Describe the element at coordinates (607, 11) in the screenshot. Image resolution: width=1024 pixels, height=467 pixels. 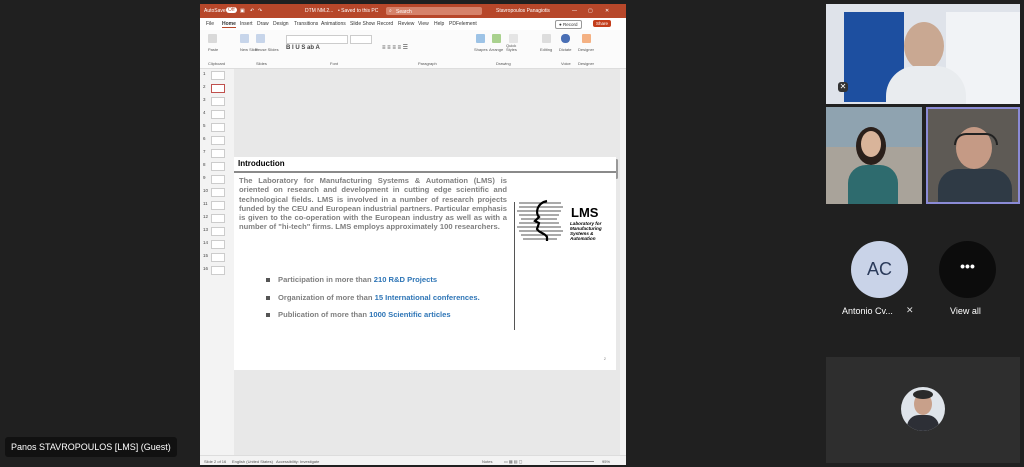
I see `close-icon: ✕` at that location.